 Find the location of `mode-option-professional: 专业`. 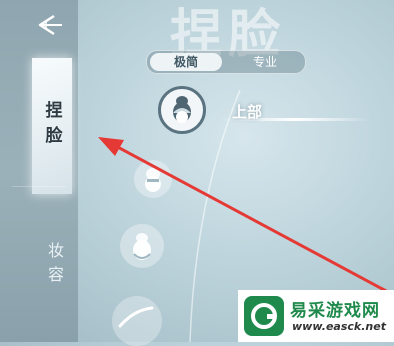

mode-option-professional: 专业 is located at coordinates (265, 62).